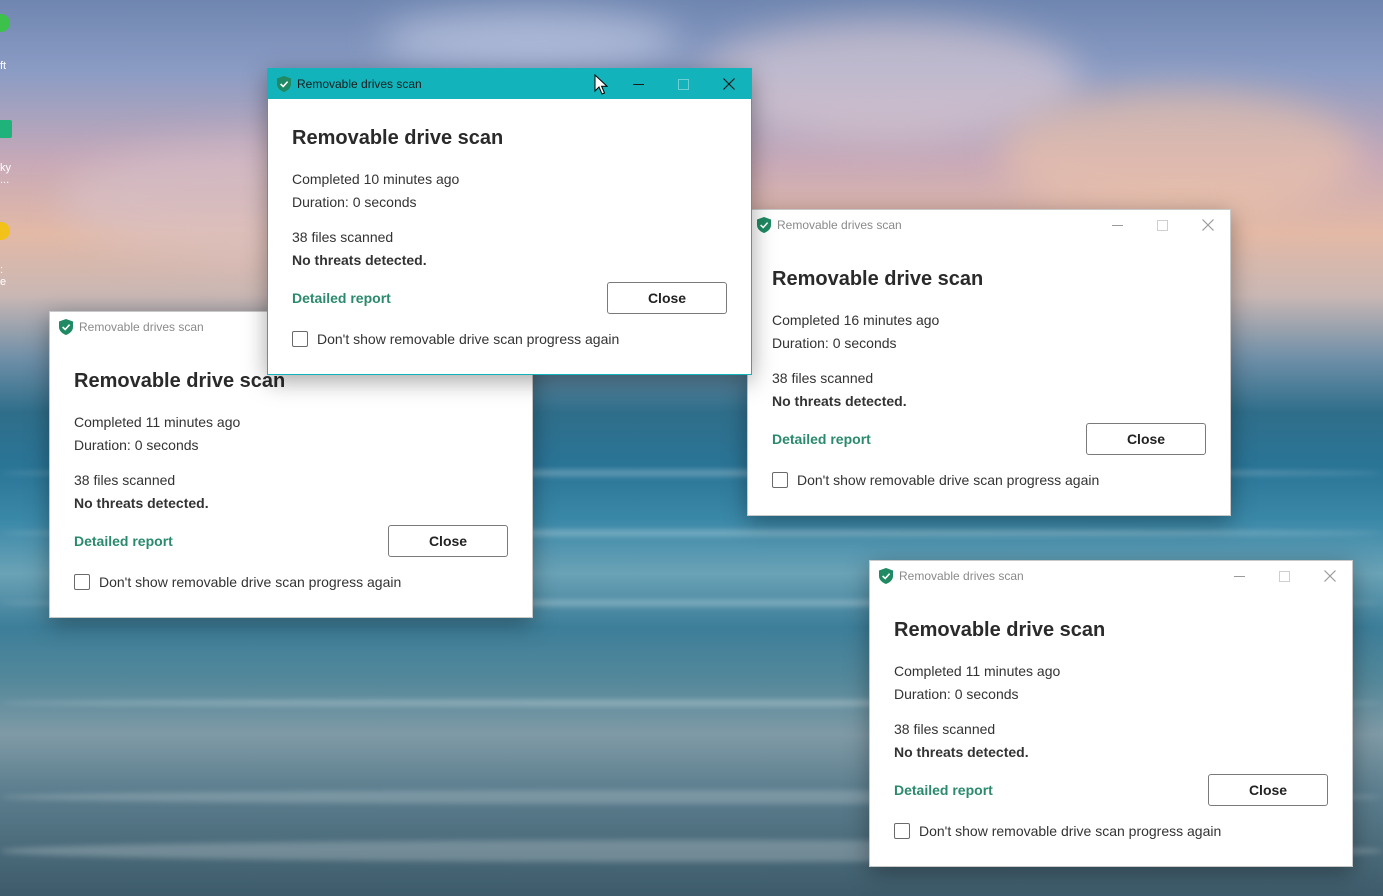 The image size is (1383, 896). Describe the element at coordinates (5, 23) in the screenshot. I see `app-icon-green` at that location.